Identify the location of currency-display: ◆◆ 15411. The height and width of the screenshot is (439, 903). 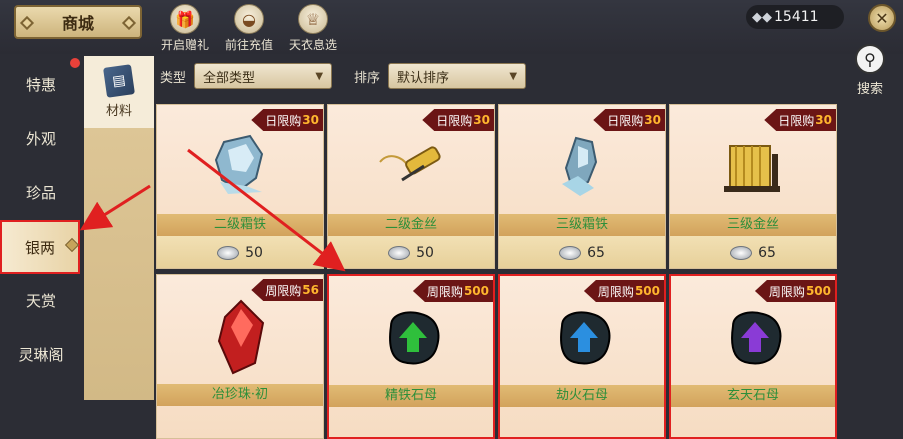
(795, 17).